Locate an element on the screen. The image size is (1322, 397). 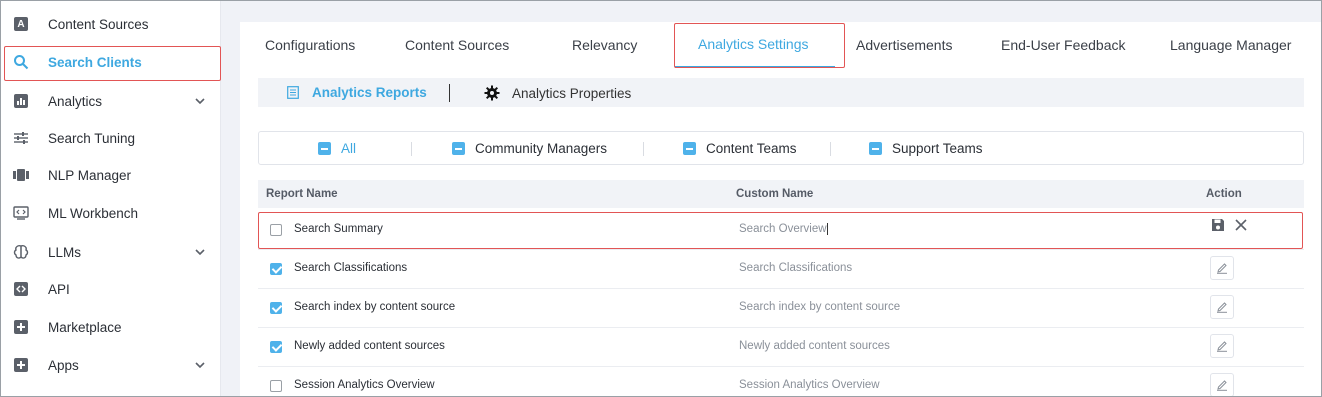
sidebar-item-marketplace: Marketplace is located at coordinates (111, 327).